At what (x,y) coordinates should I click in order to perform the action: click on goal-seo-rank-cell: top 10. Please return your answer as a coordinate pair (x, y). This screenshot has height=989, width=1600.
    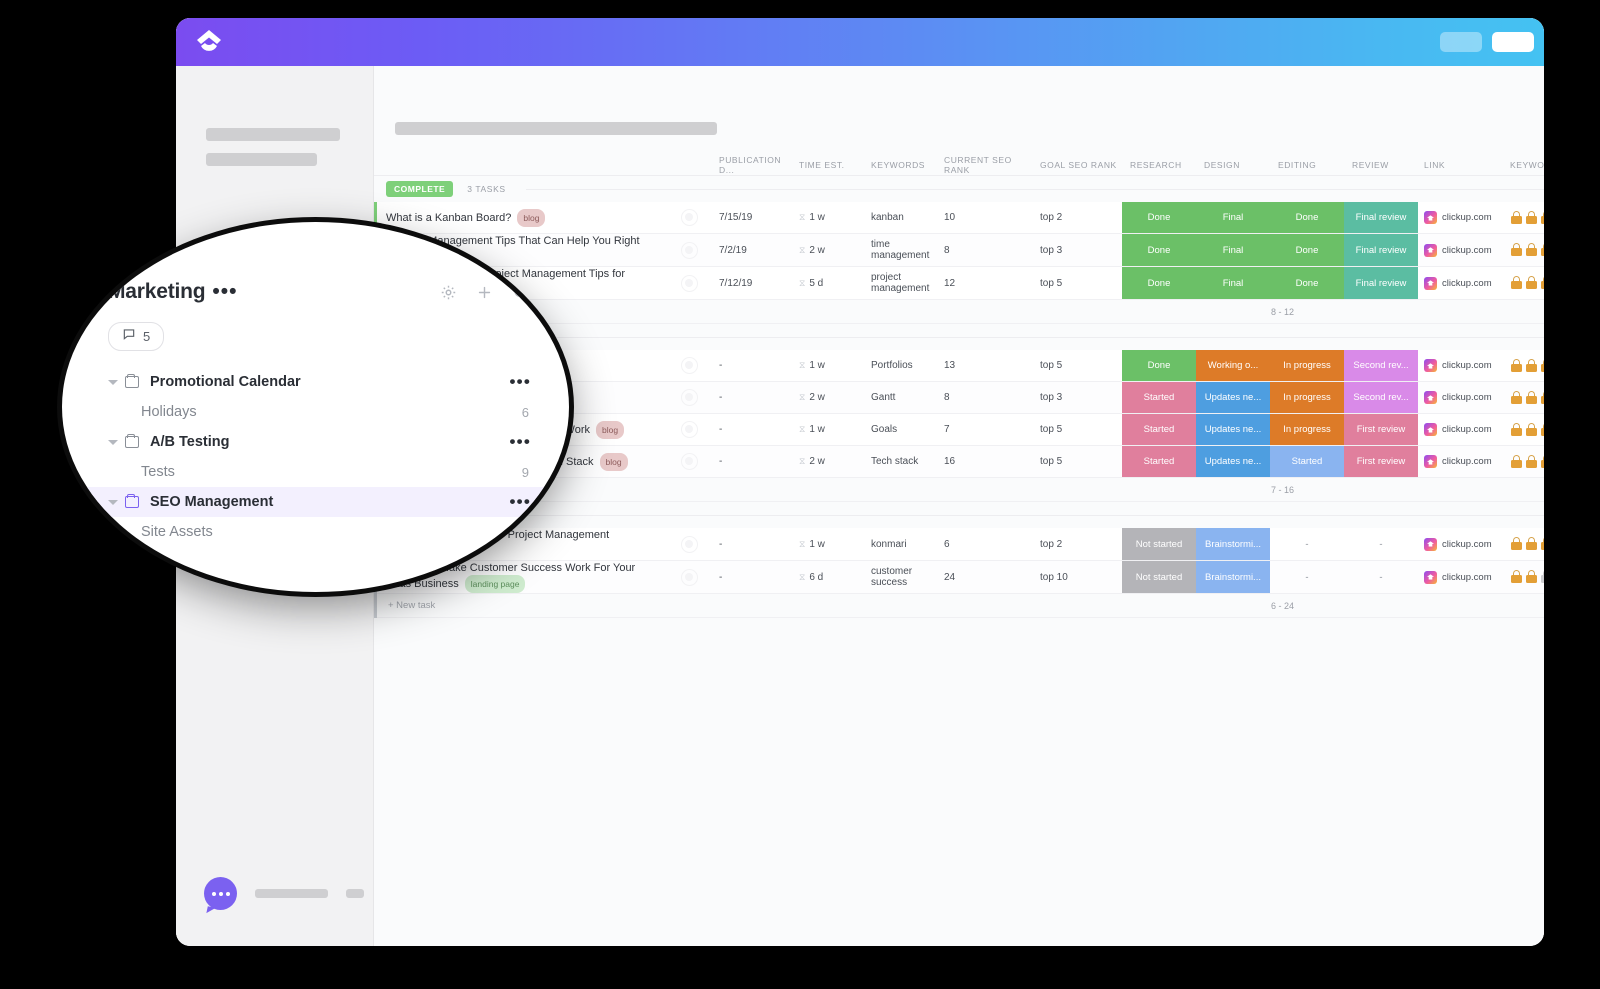
    Looking at the image, I should click on (1081, 577).